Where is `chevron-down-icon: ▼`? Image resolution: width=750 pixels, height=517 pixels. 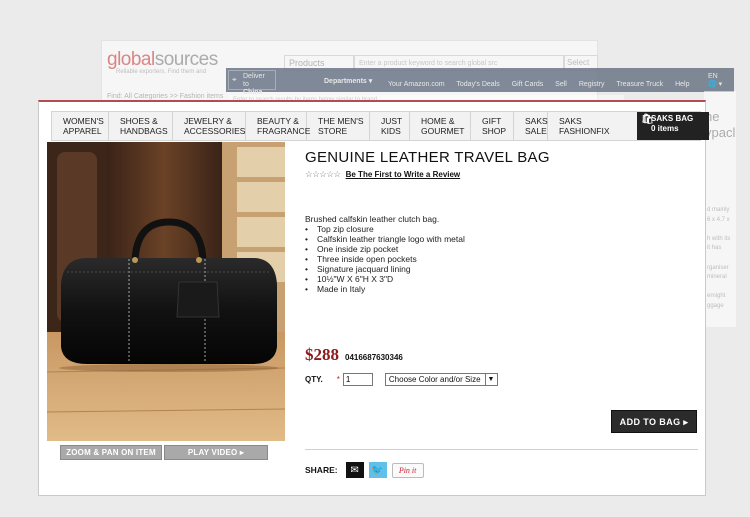 chevron-down-icon: ▼ is located at coordinates (490, 379).